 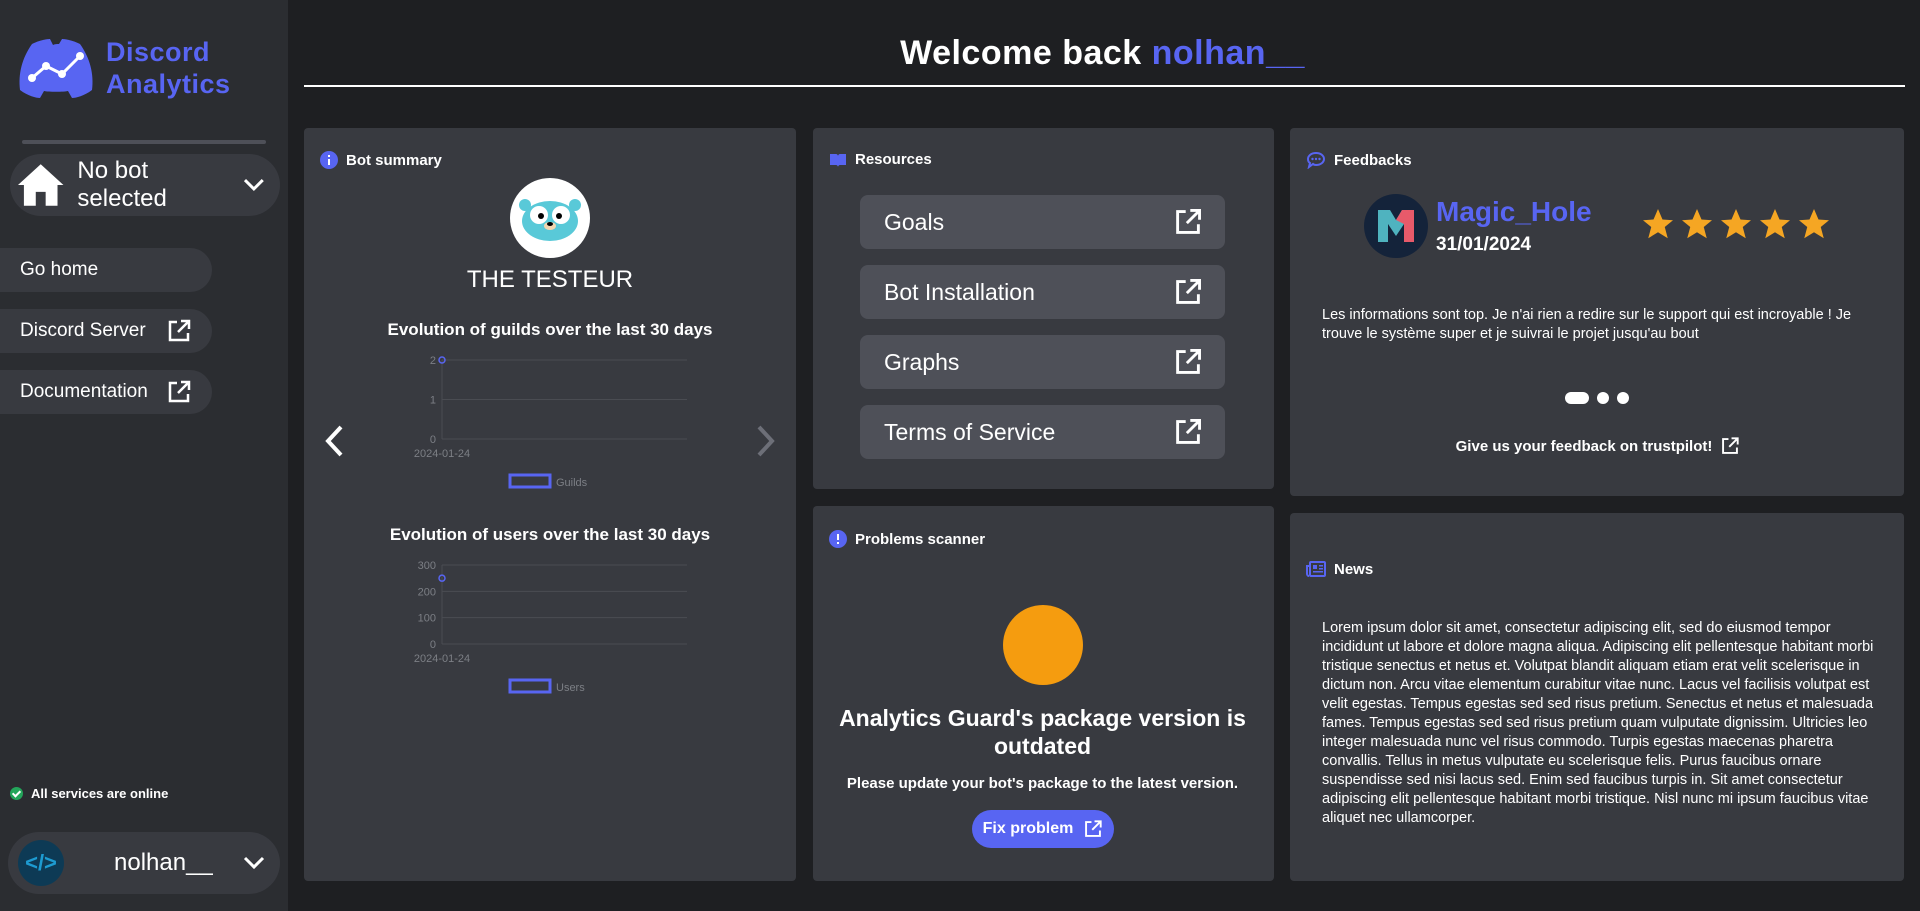 I want to click on avatar, so click(x=1396, y=226).